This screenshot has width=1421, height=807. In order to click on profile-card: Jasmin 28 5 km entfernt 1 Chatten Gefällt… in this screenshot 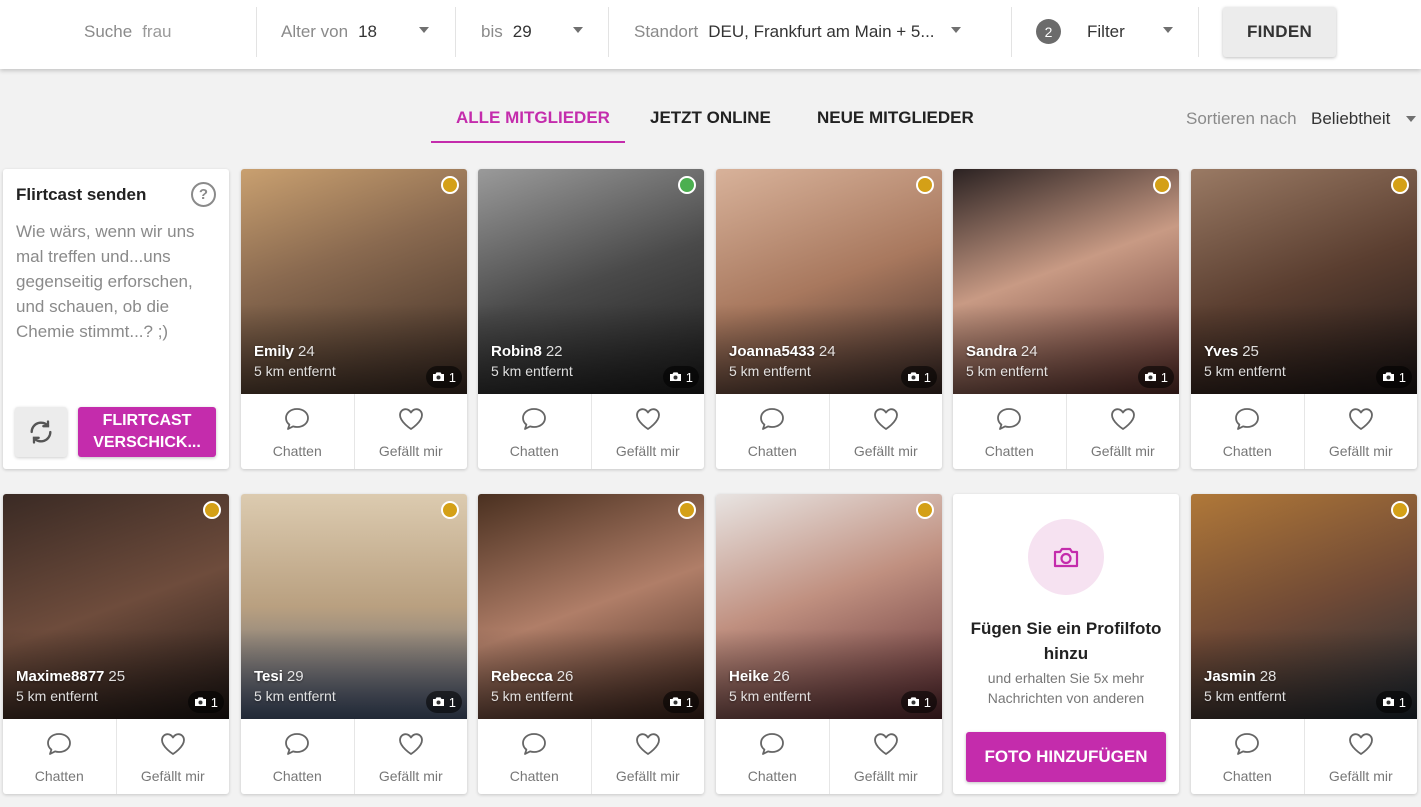, I will do `click(1304, 644)`.